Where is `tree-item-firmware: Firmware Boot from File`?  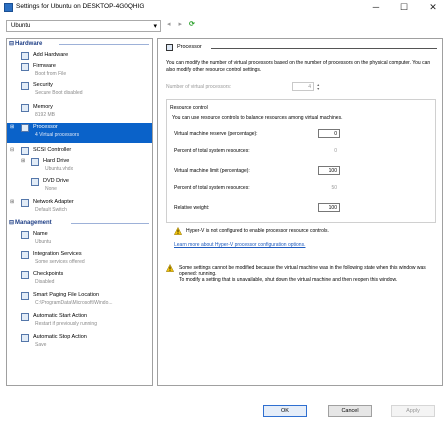 tree-item-firmware: Firmware Boot from File is located at coordinates (79, 71).